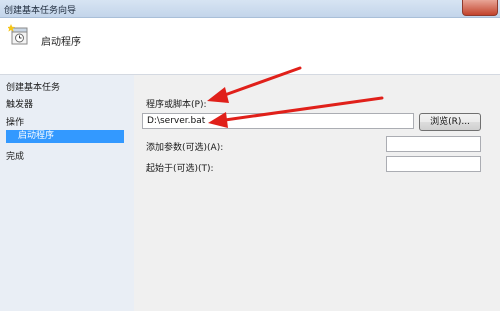 The height and width of the screenshot is (311, 500). What do you see at coordinates (33, 86) in the screenshot?
I see `step-create-basic-task: 创建基本任务` at bounding box center [33, 86].